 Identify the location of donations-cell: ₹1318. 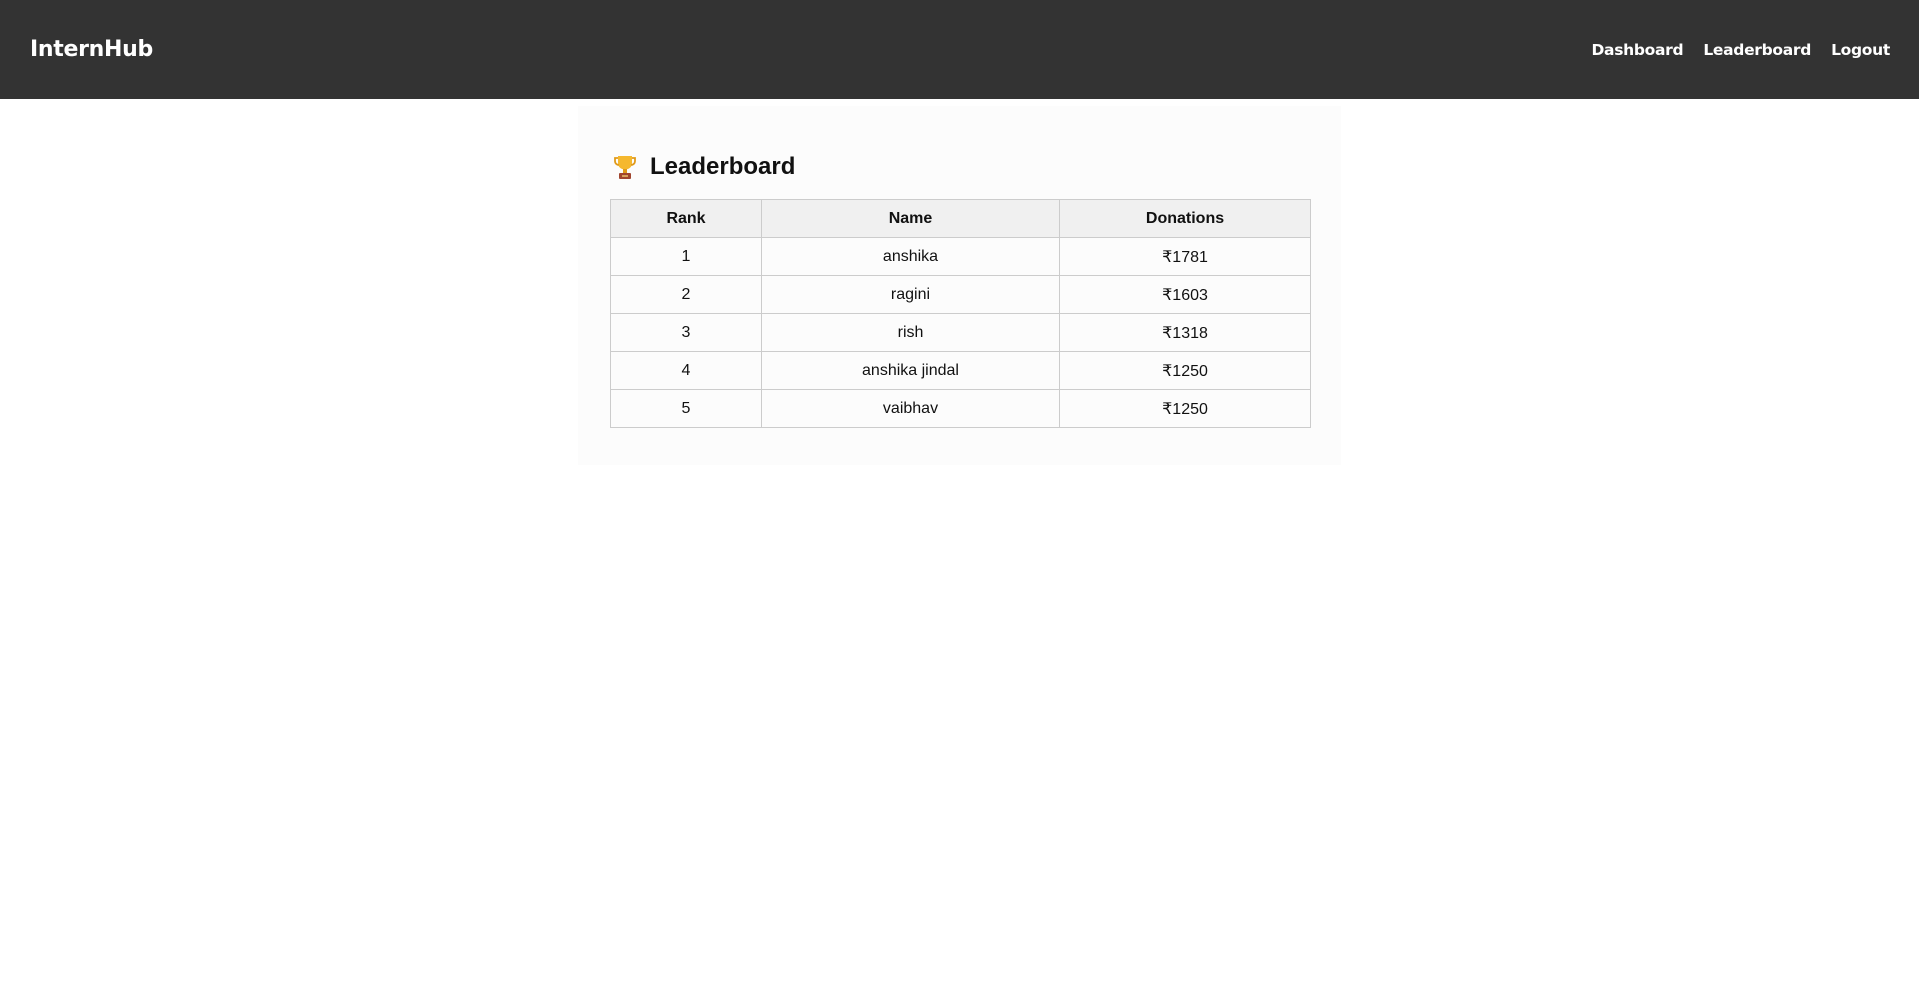
(1185, 332).